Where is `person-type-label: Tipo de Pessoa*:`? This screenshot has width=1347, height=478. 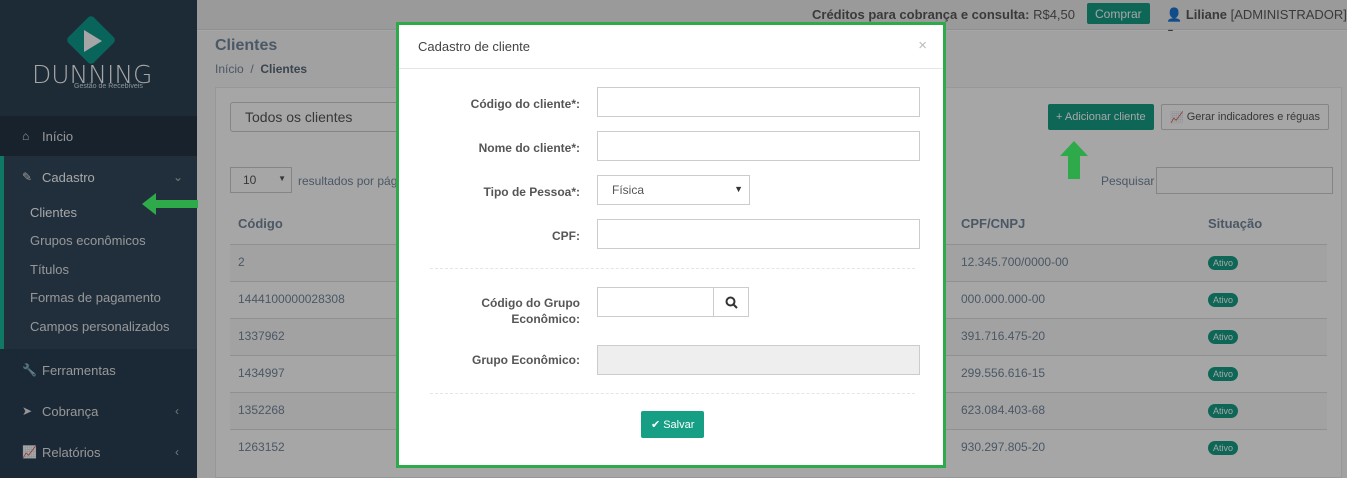 person-type-label: Tipo de Pessoa*: is located at coordinates (531, 192).